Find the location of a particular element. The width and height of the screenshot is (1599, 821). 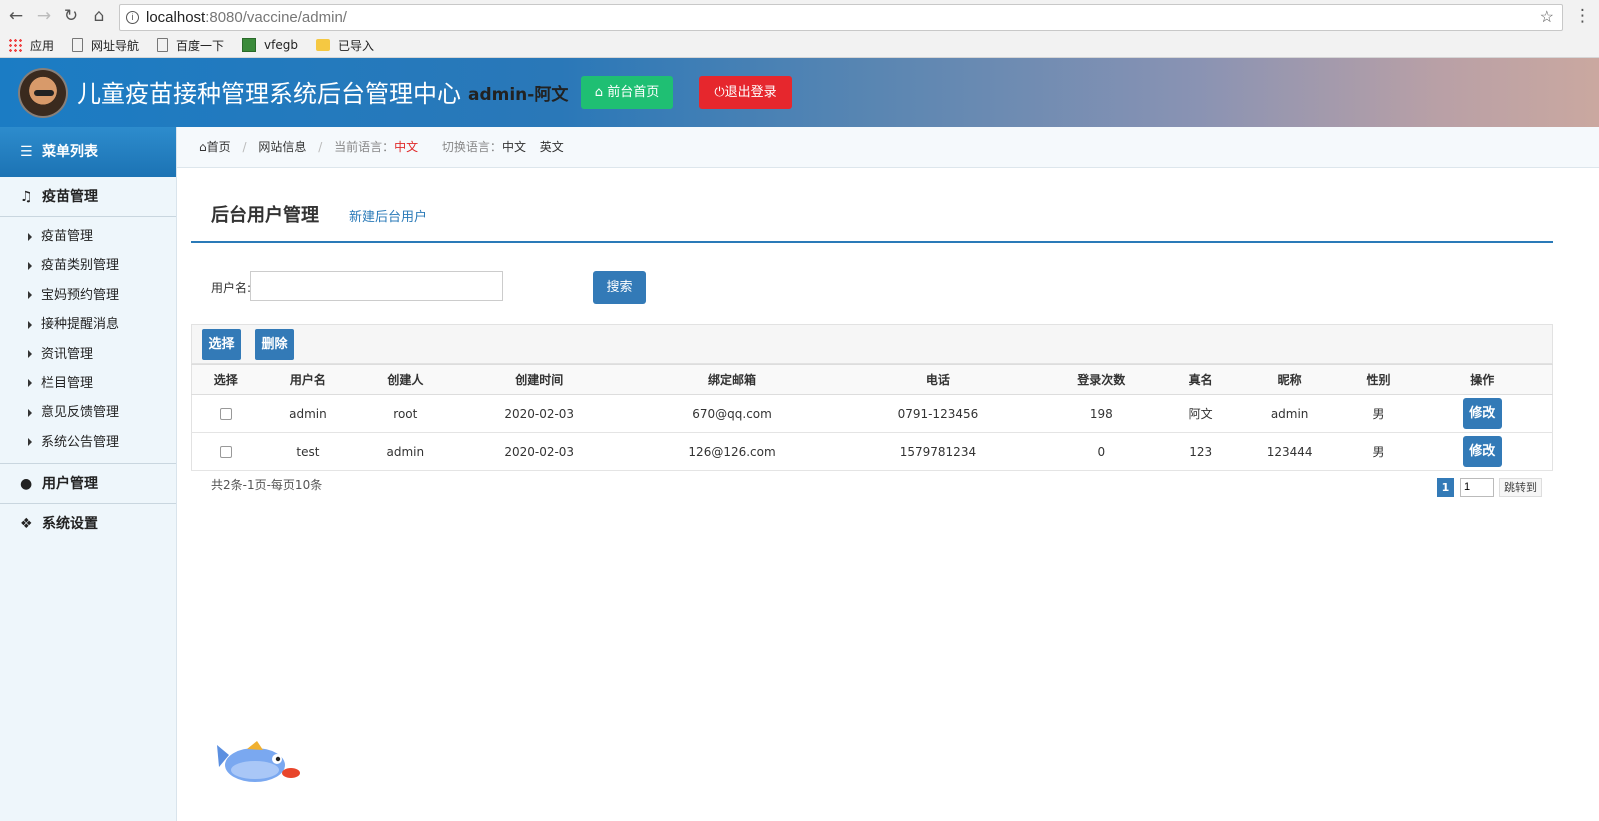

page-jump-input is located at coordinates (1477, 487).